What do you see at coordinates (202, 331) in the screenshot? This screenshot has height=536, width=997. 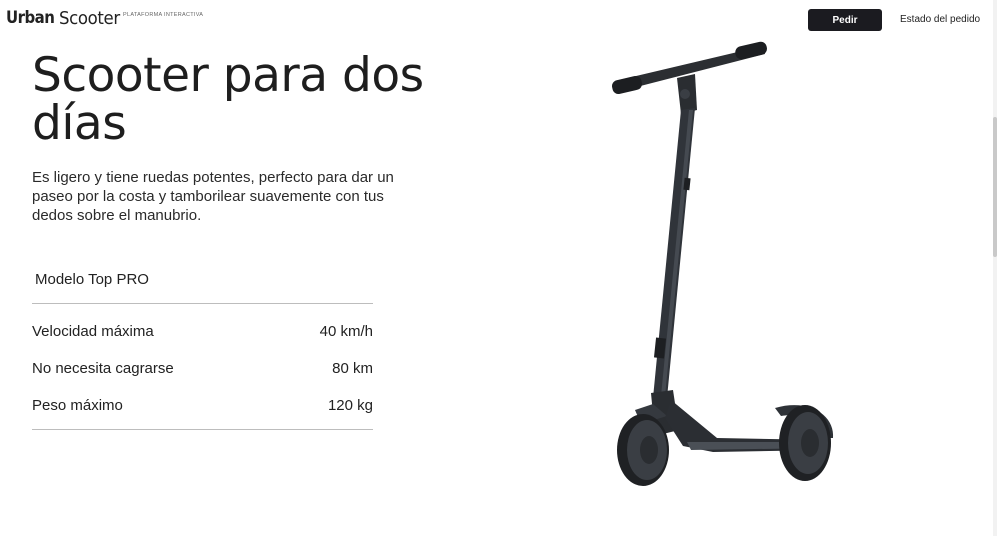 I see `spec-row: Velocidad máxima 40 km/h` at bounding box center [202, 331].